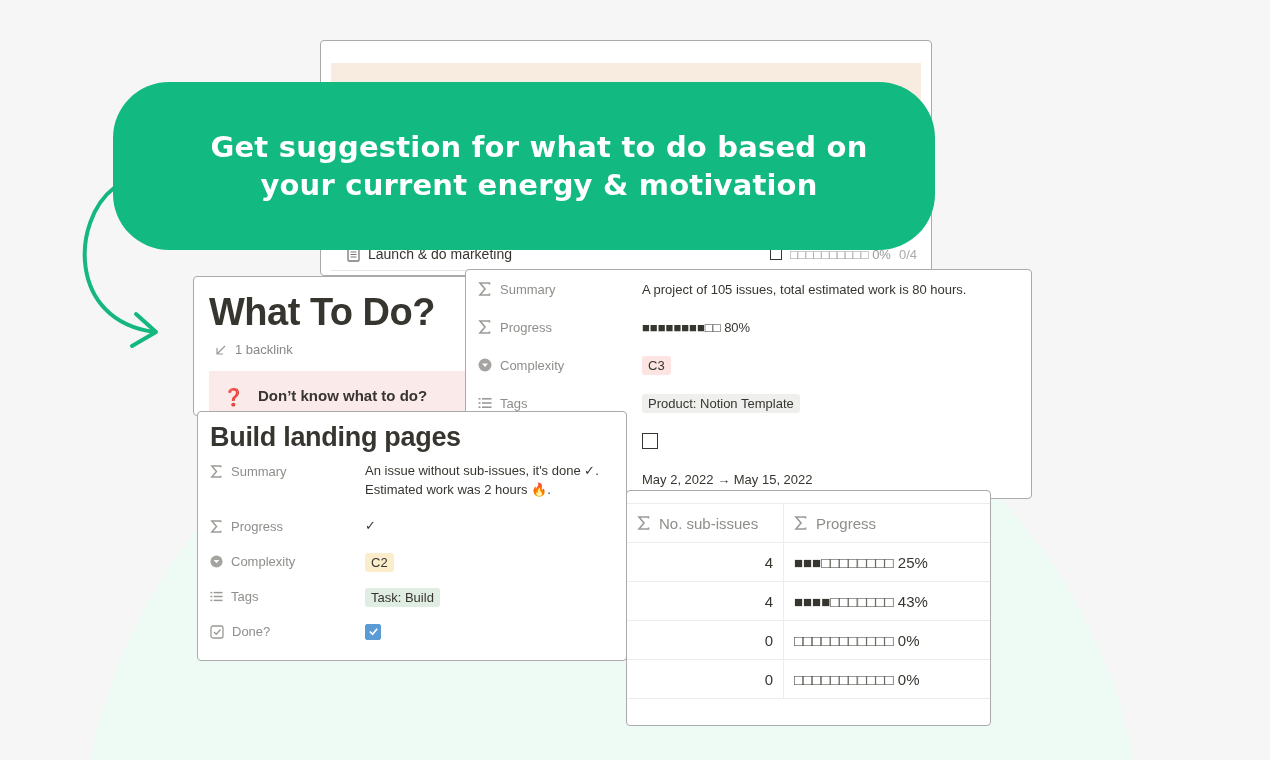  I want to click on property-value: An issue without sub-issues, it's done ✓. Estimated work was 2 hours 🔥., so click(482, 480).